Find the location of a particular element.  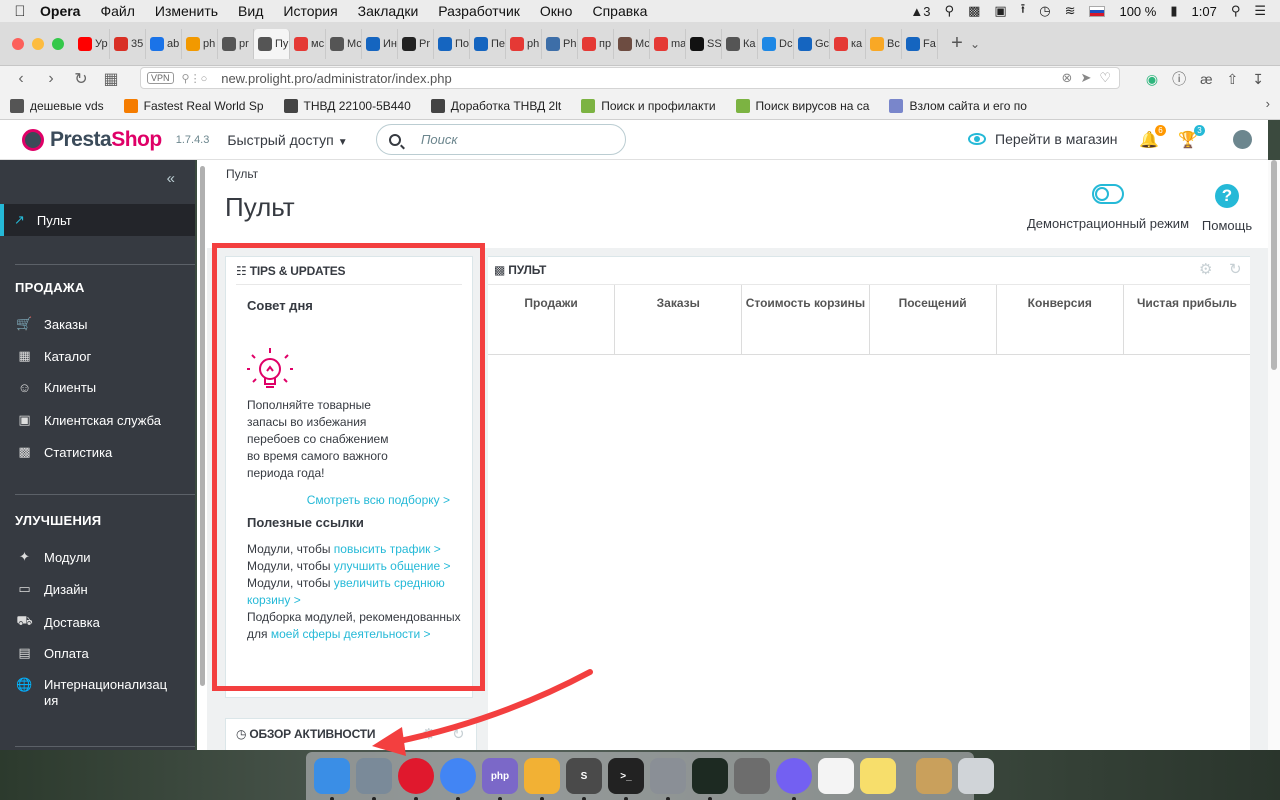

time-machine-icon: ◷ is located at coordinates (1044, 11).